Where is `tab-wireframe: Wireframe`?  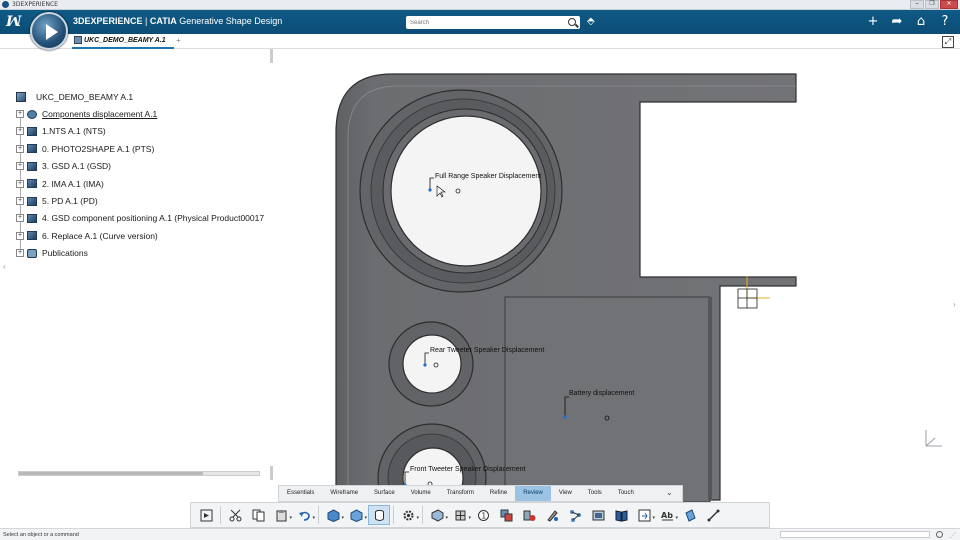 tab-wireframe: Wireframe is located at coordinates (344, 493).